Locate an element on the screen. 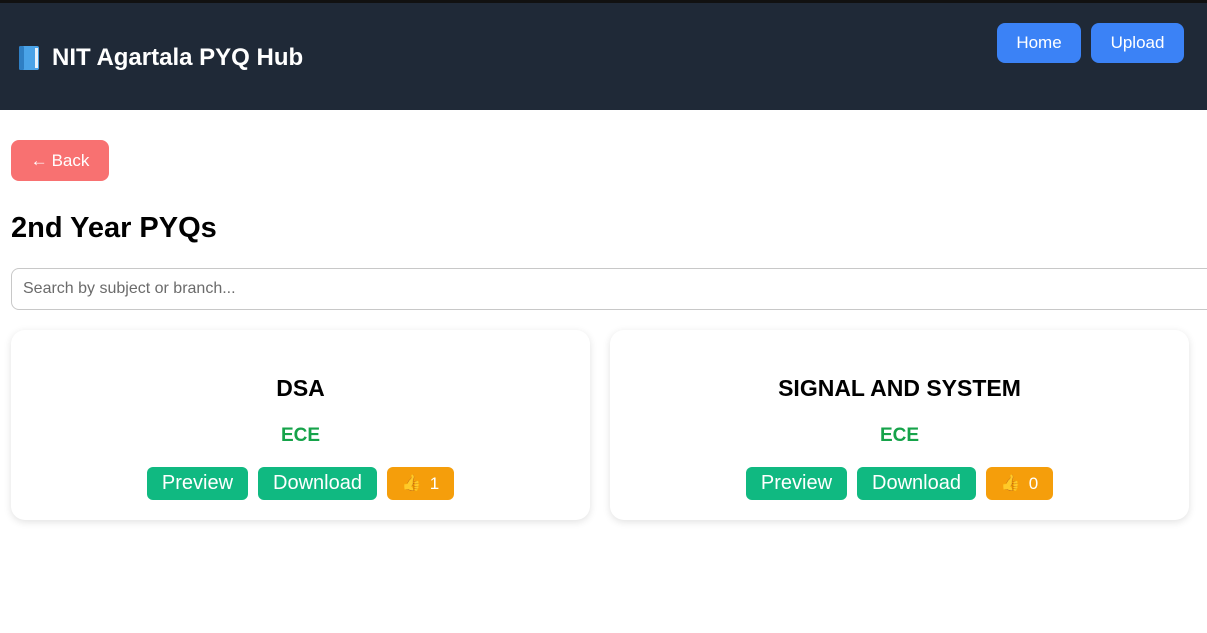 The width and height of the screenshot is (1207, 633). search-input is located at coordinates (609, 289).